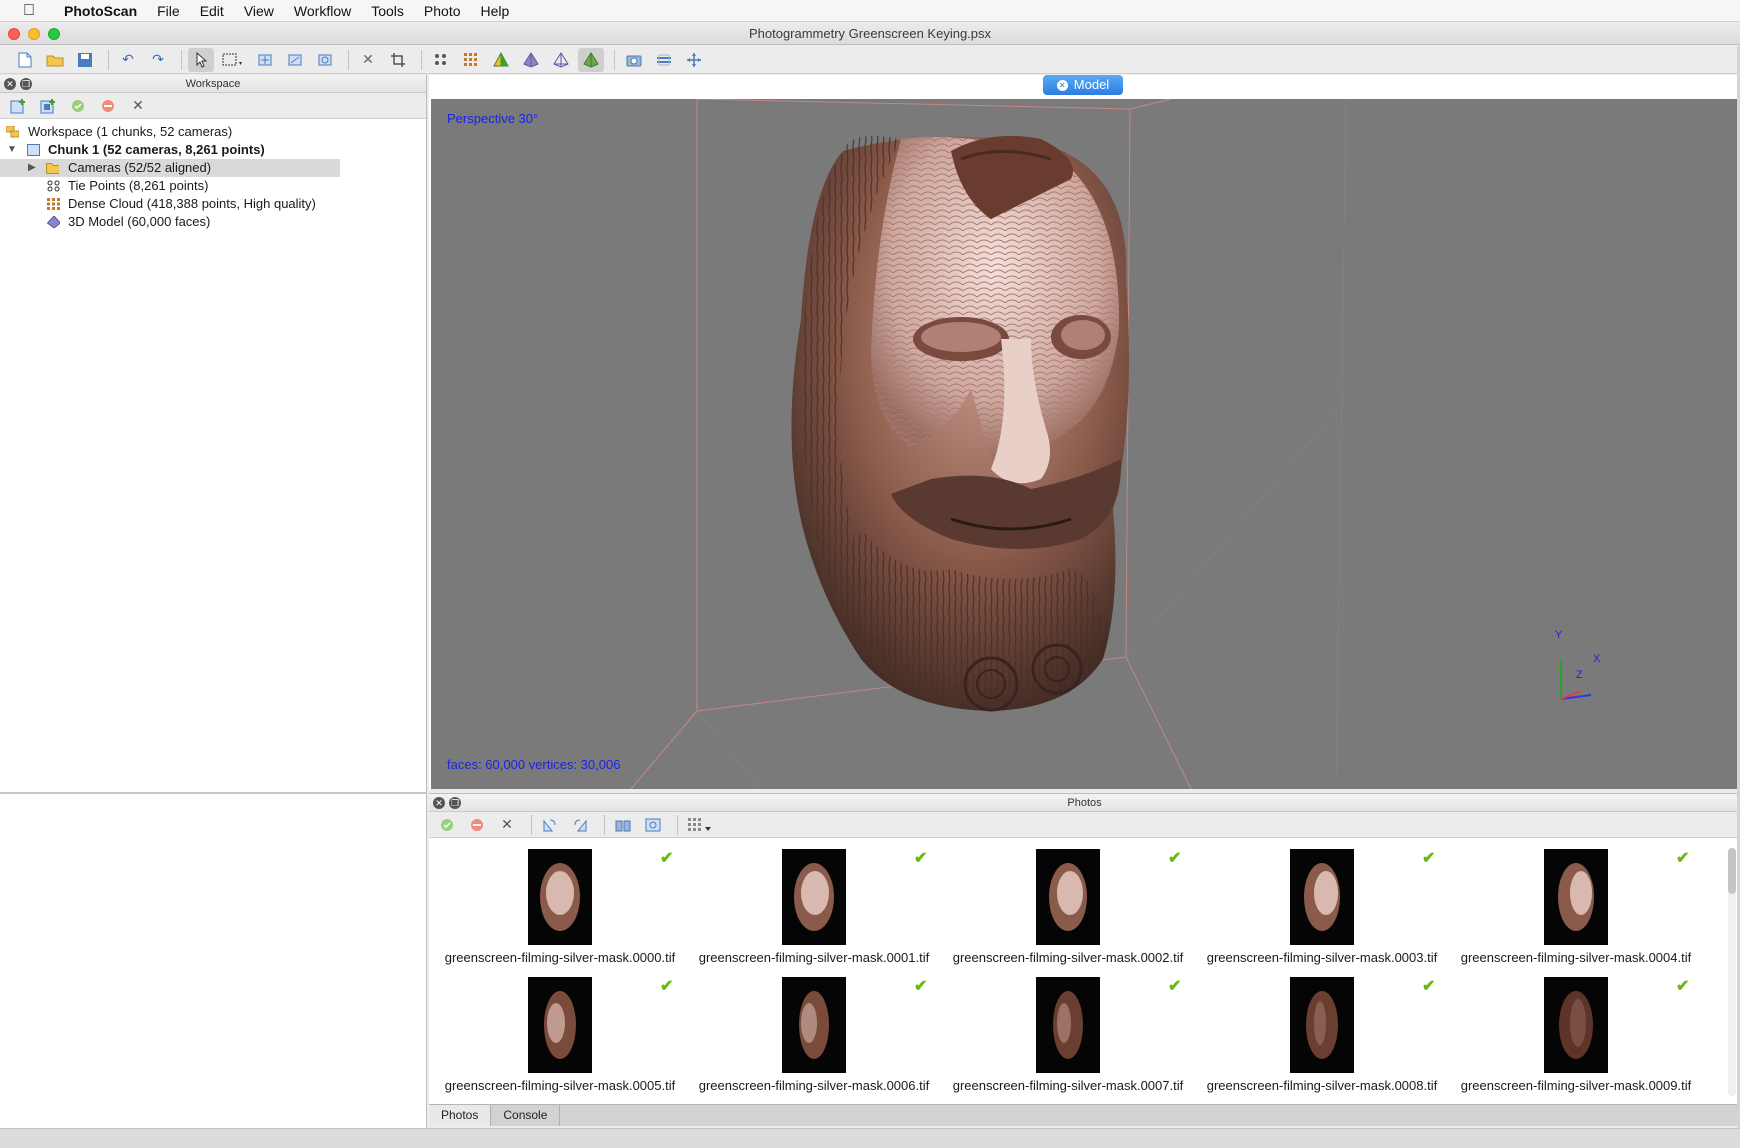 The image size is (1740, 1148). I want to click on expand-arrow-icon: ▶, so click(32, 168).